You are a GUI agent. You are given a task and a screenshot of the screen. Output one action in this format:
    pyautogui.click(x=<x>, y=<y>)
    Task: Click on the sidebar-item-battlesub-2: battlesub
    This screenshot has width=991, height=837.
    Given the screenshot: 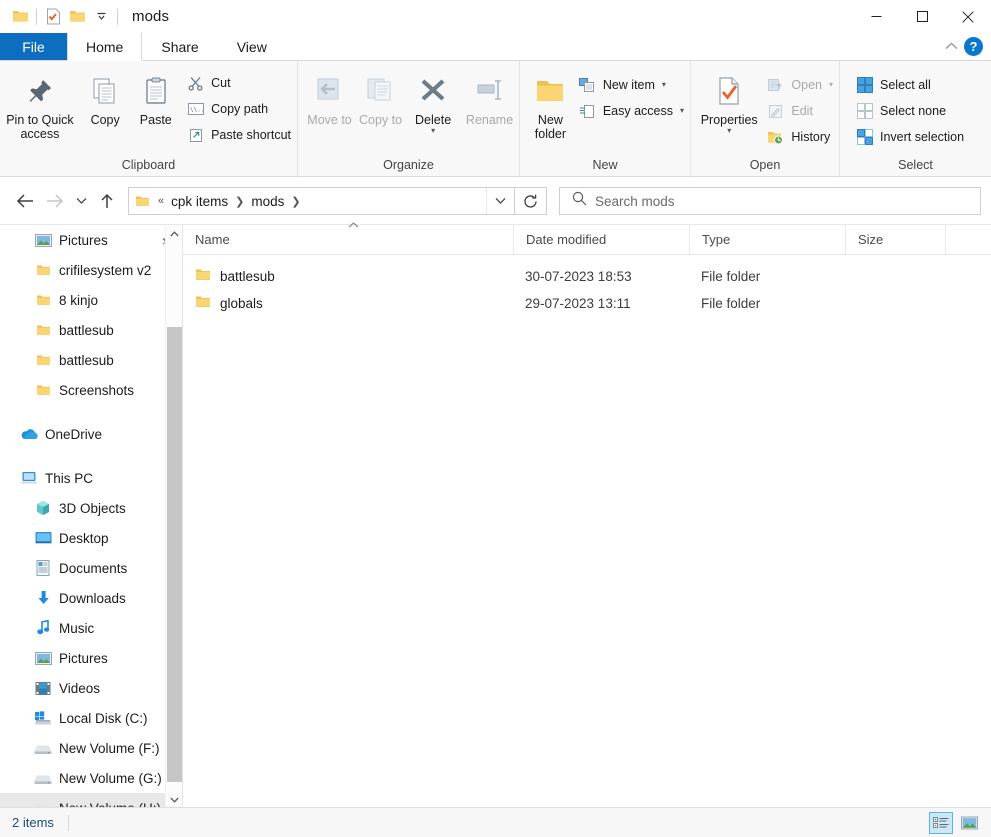 What is the action you would take?
    pyautogui.click(x=91, y=360)
    